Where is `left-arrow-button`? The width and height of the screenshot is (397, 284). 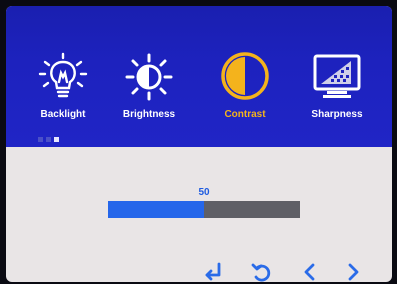
left-arrow-button is located at coordinates (310, 271).